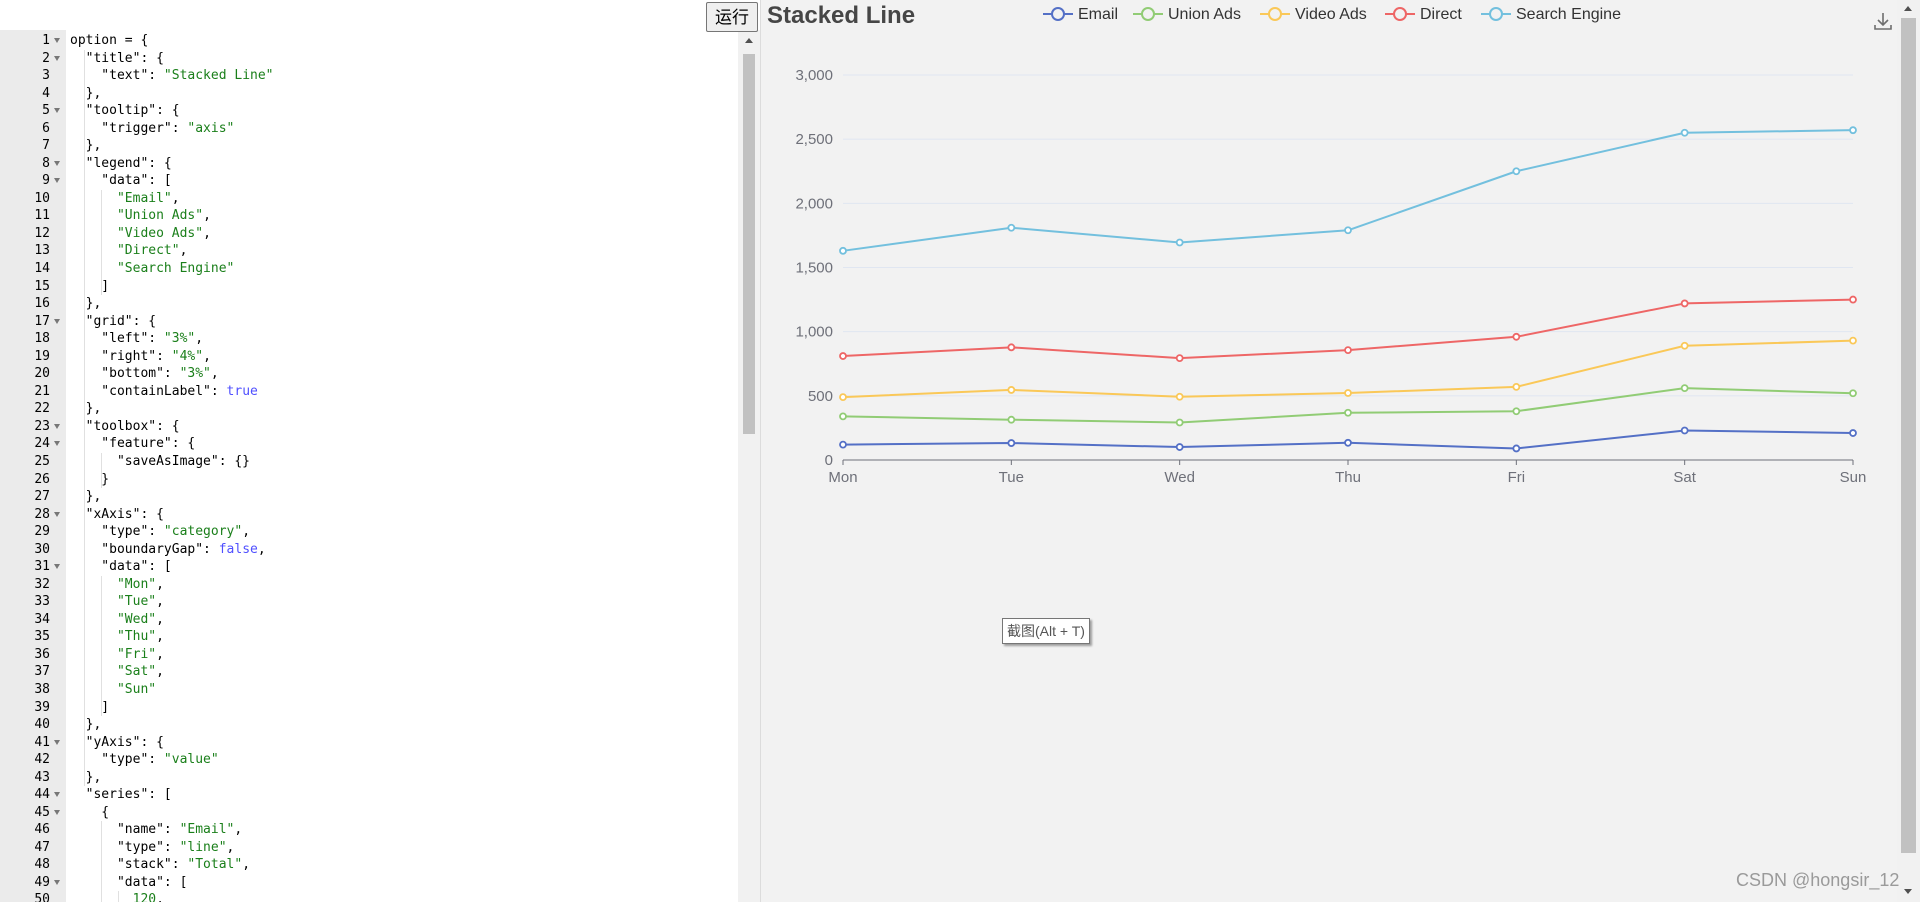 Image resolution: width=1920 pixels, height=902 pixels. Describe the element at coordinates (238, 549) in the screenshot. I see `code-token: false` at that location.